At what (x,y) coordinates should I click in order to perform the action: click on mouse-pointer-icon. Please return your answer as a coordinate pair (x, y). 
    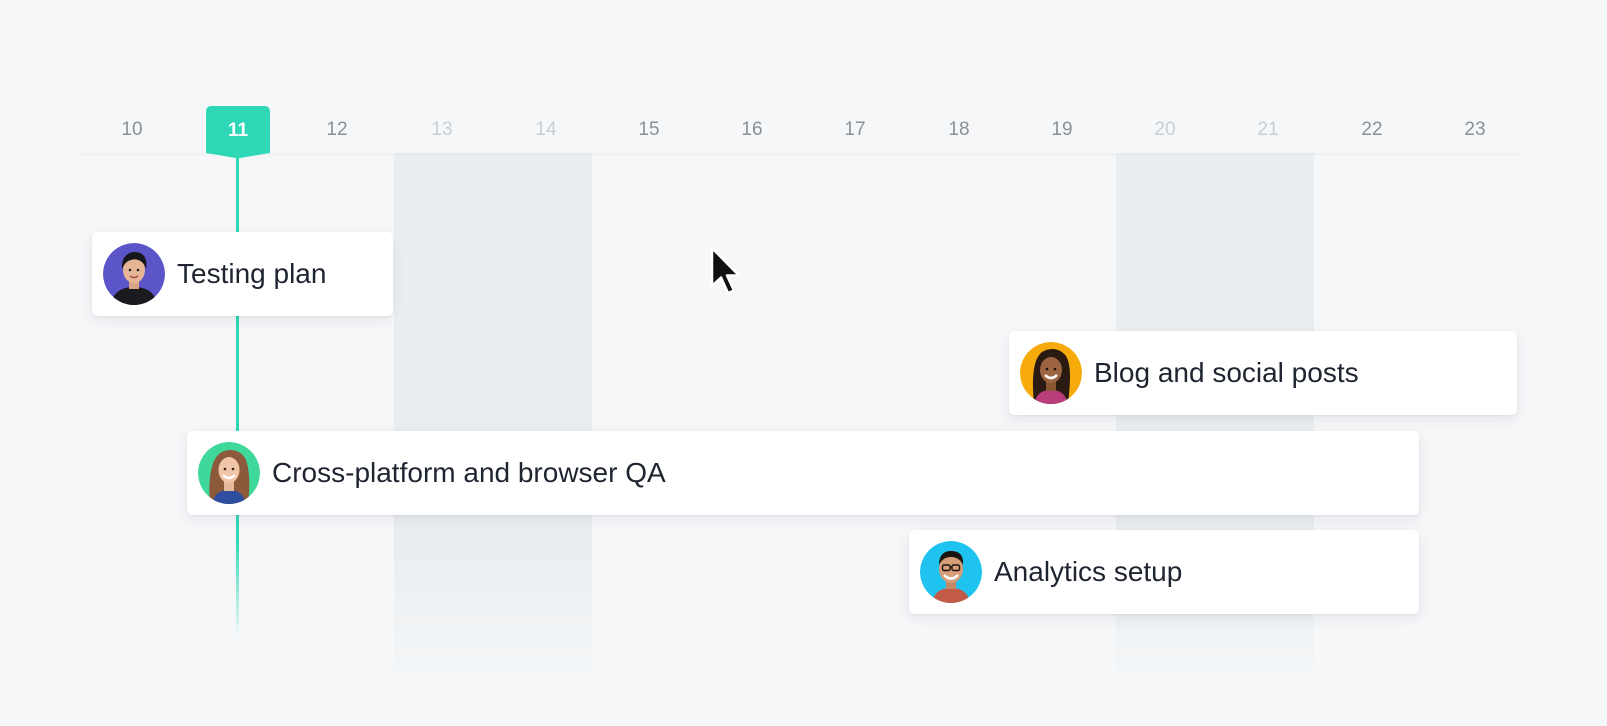
    Looking at the image, I should click on (727, 274).